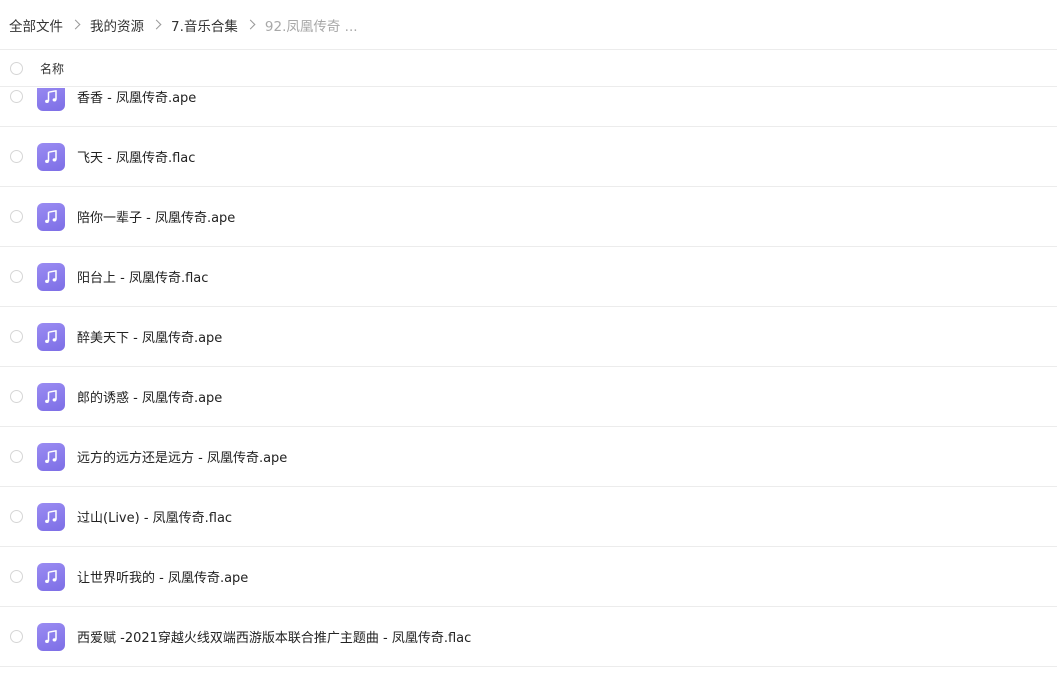  I want to click on file-row: 醉美天下 - 凤凰传奇.ape, so click(528, 337).